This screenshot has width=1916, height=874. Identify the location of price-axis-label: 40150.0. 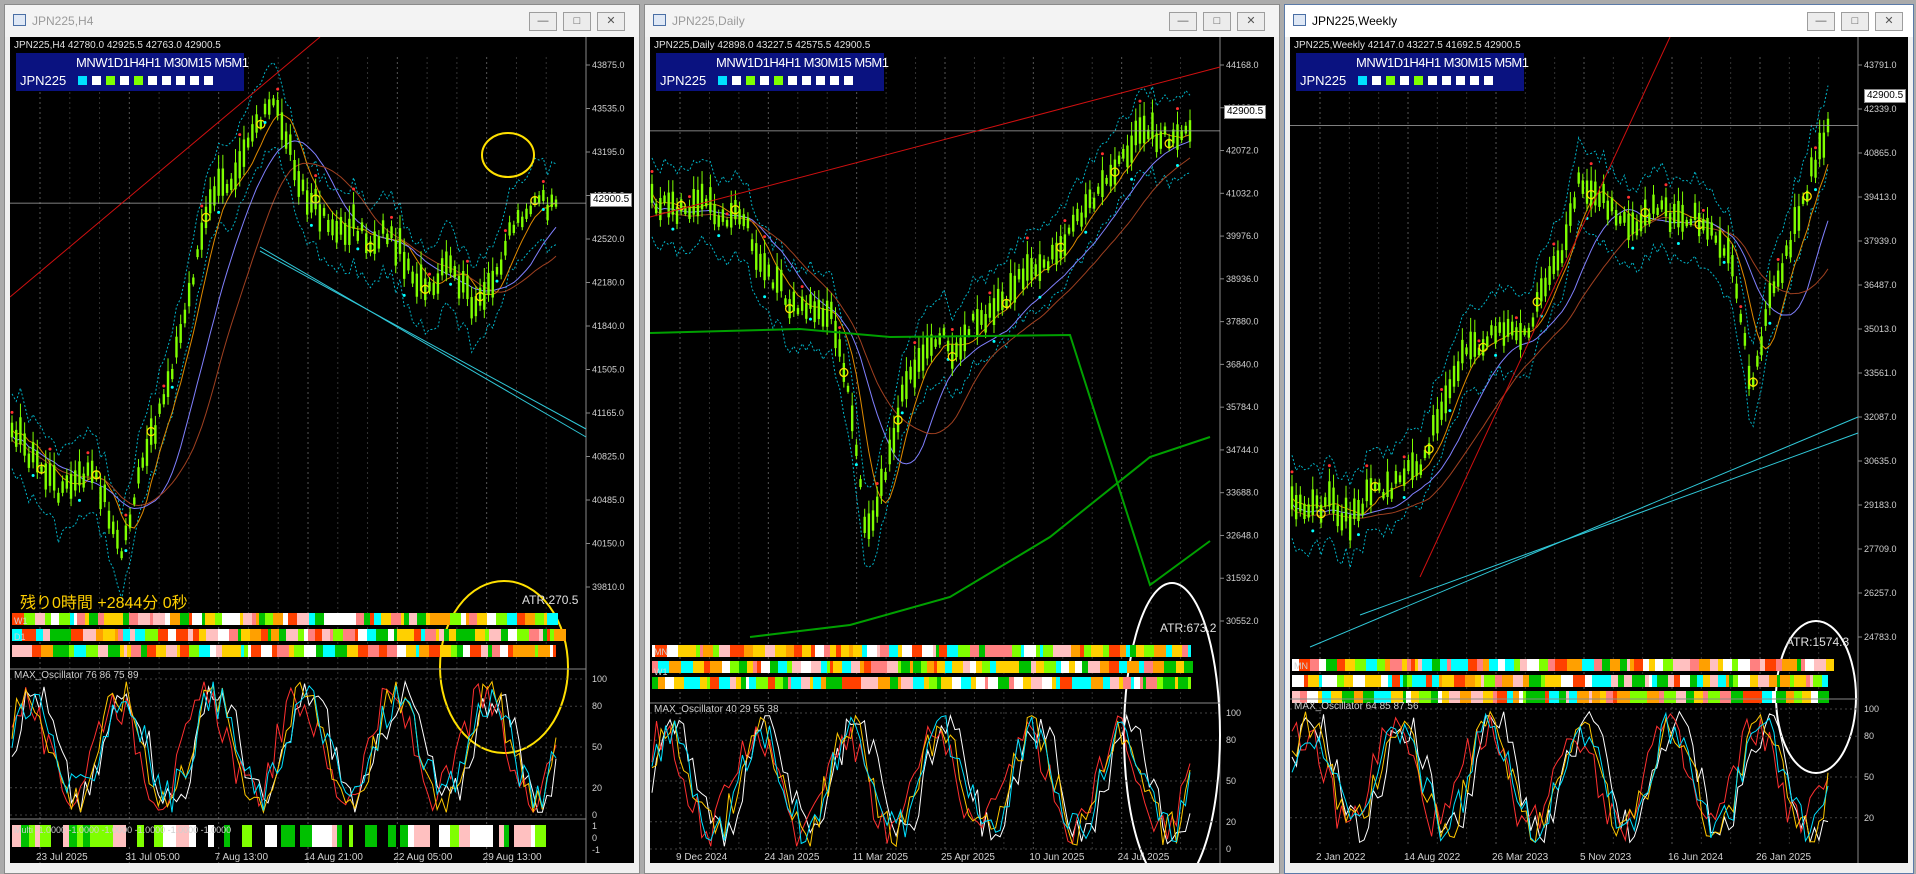
(608, 544).